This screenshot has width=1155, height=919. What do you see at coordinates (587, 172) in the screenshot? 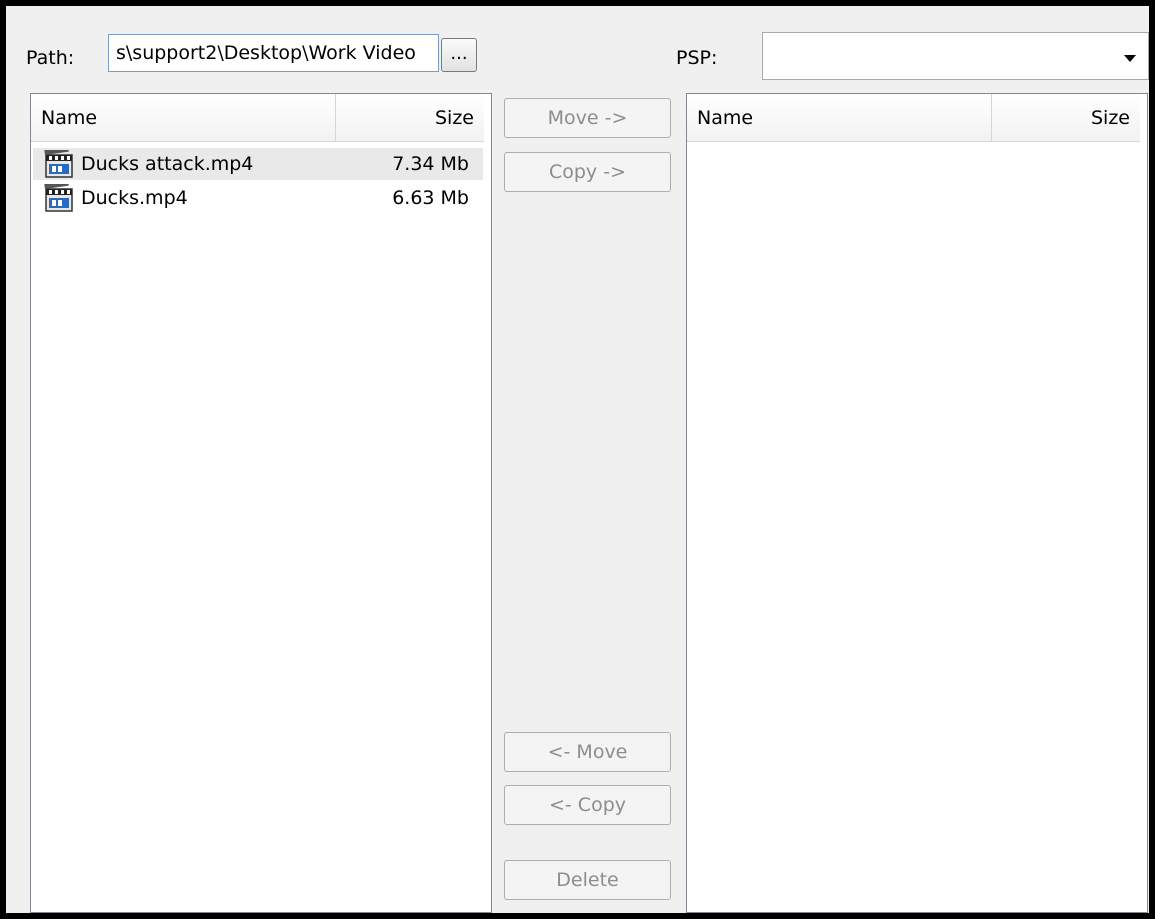
I see `copy-right-button: Copy ->` at bounding box center [587, 172].